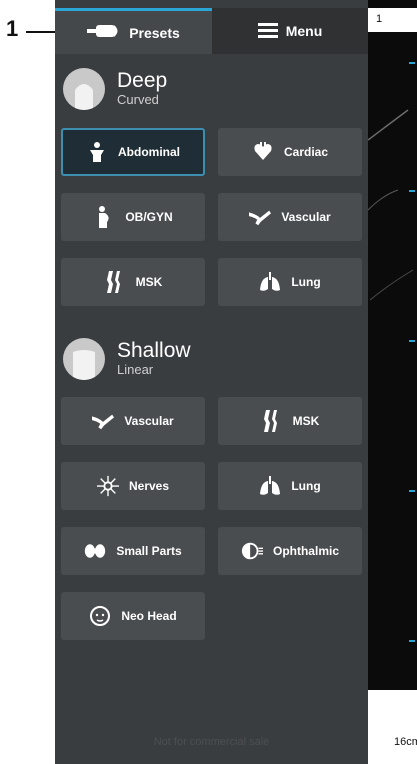 This screenshot has width=417, height=764. I want to click on group-title: Deep, so click(142, 80).